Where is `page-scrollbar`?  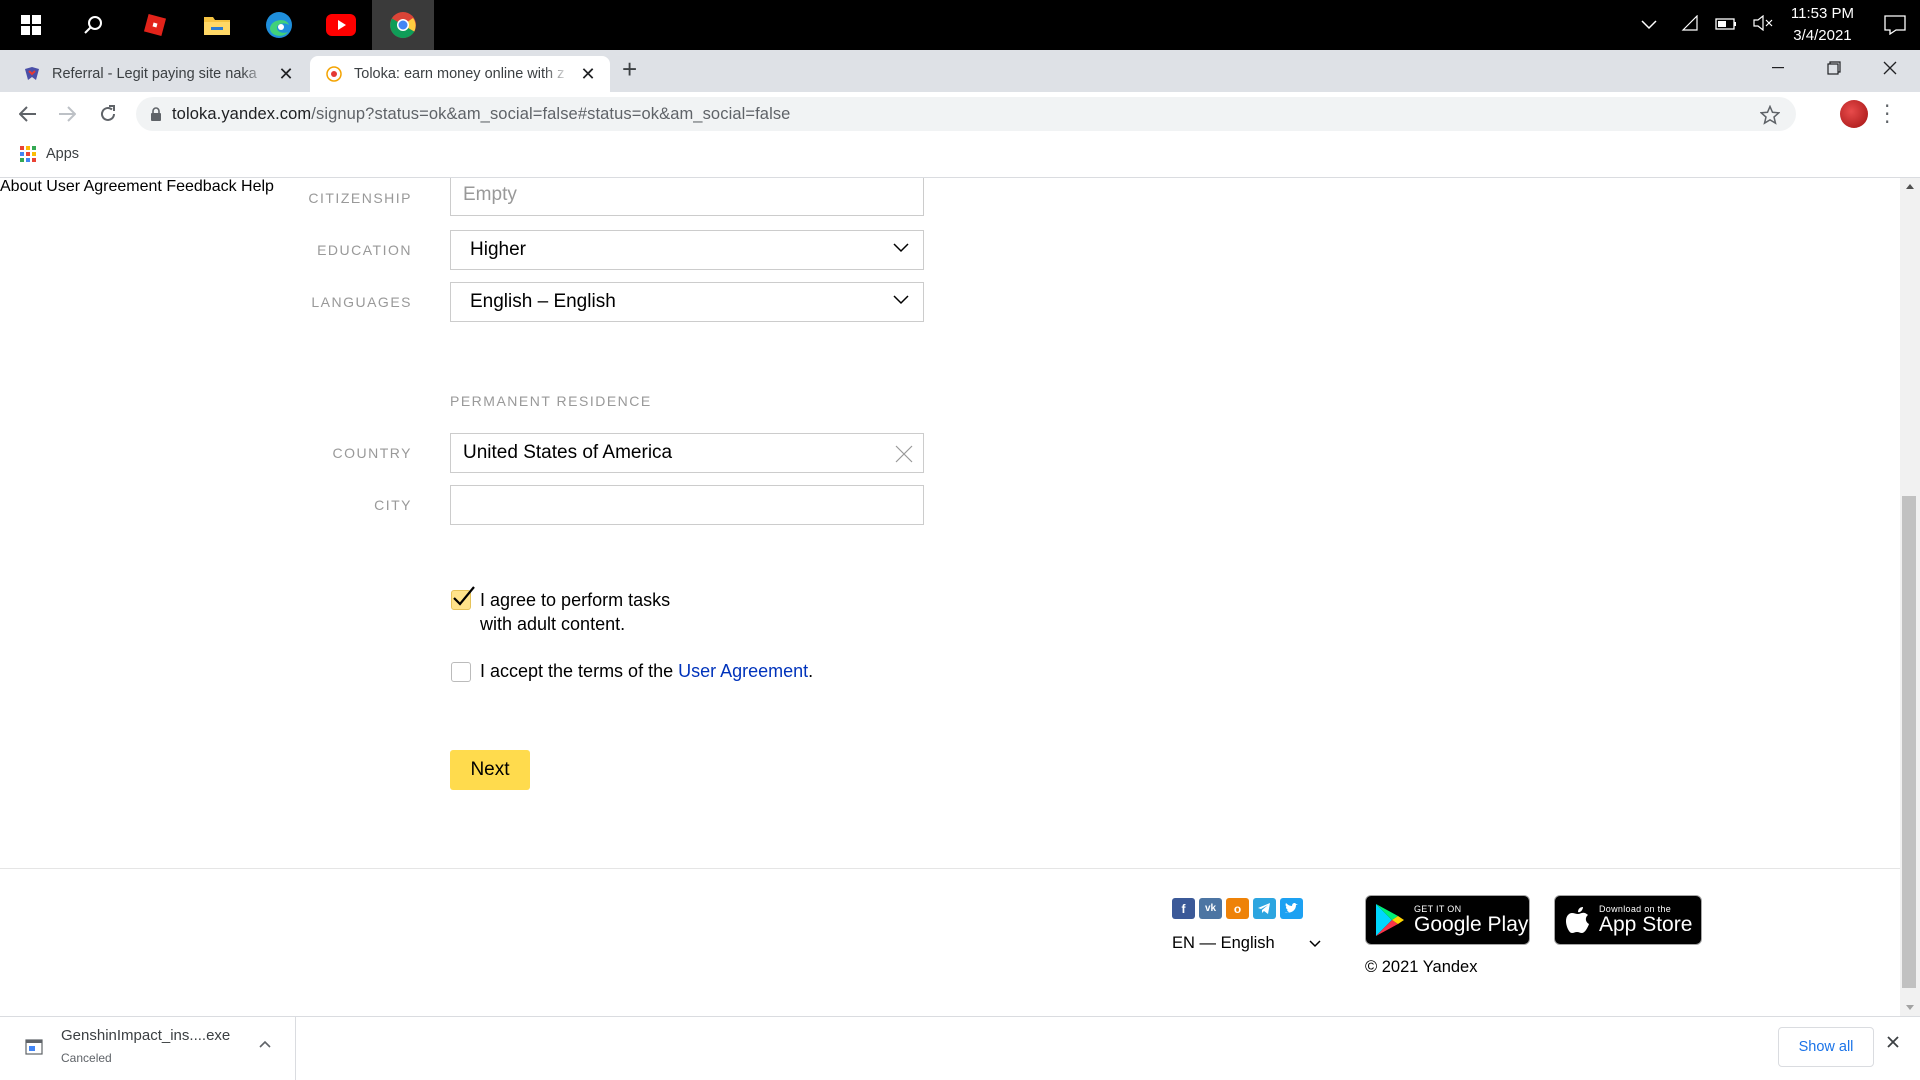 page-scrollbar is located at coordinates (1910, 597).